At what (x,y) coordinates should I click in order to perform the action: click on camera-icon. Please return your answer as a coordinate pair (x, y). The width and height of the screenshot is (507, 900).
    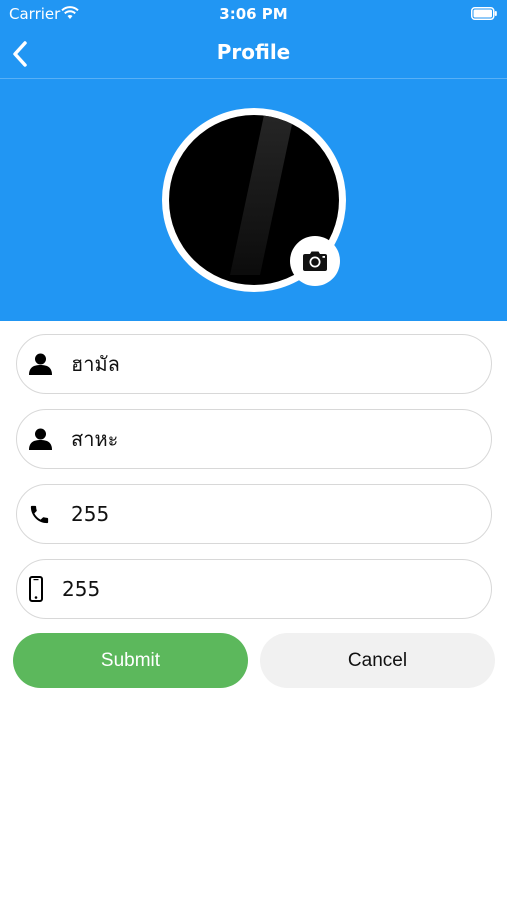
    Looking at the image, I should click on (315, 261).